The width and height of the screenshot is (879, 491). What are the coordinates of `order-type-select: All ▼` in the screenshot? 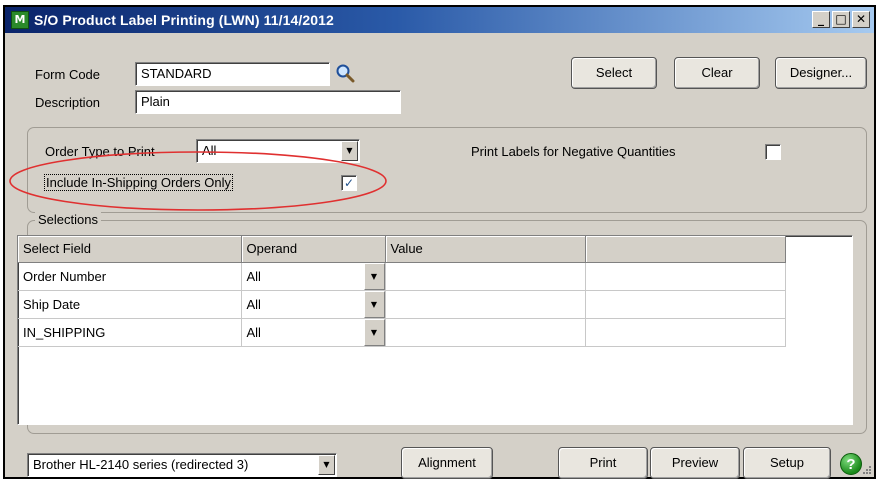 It's located at (278, 151).